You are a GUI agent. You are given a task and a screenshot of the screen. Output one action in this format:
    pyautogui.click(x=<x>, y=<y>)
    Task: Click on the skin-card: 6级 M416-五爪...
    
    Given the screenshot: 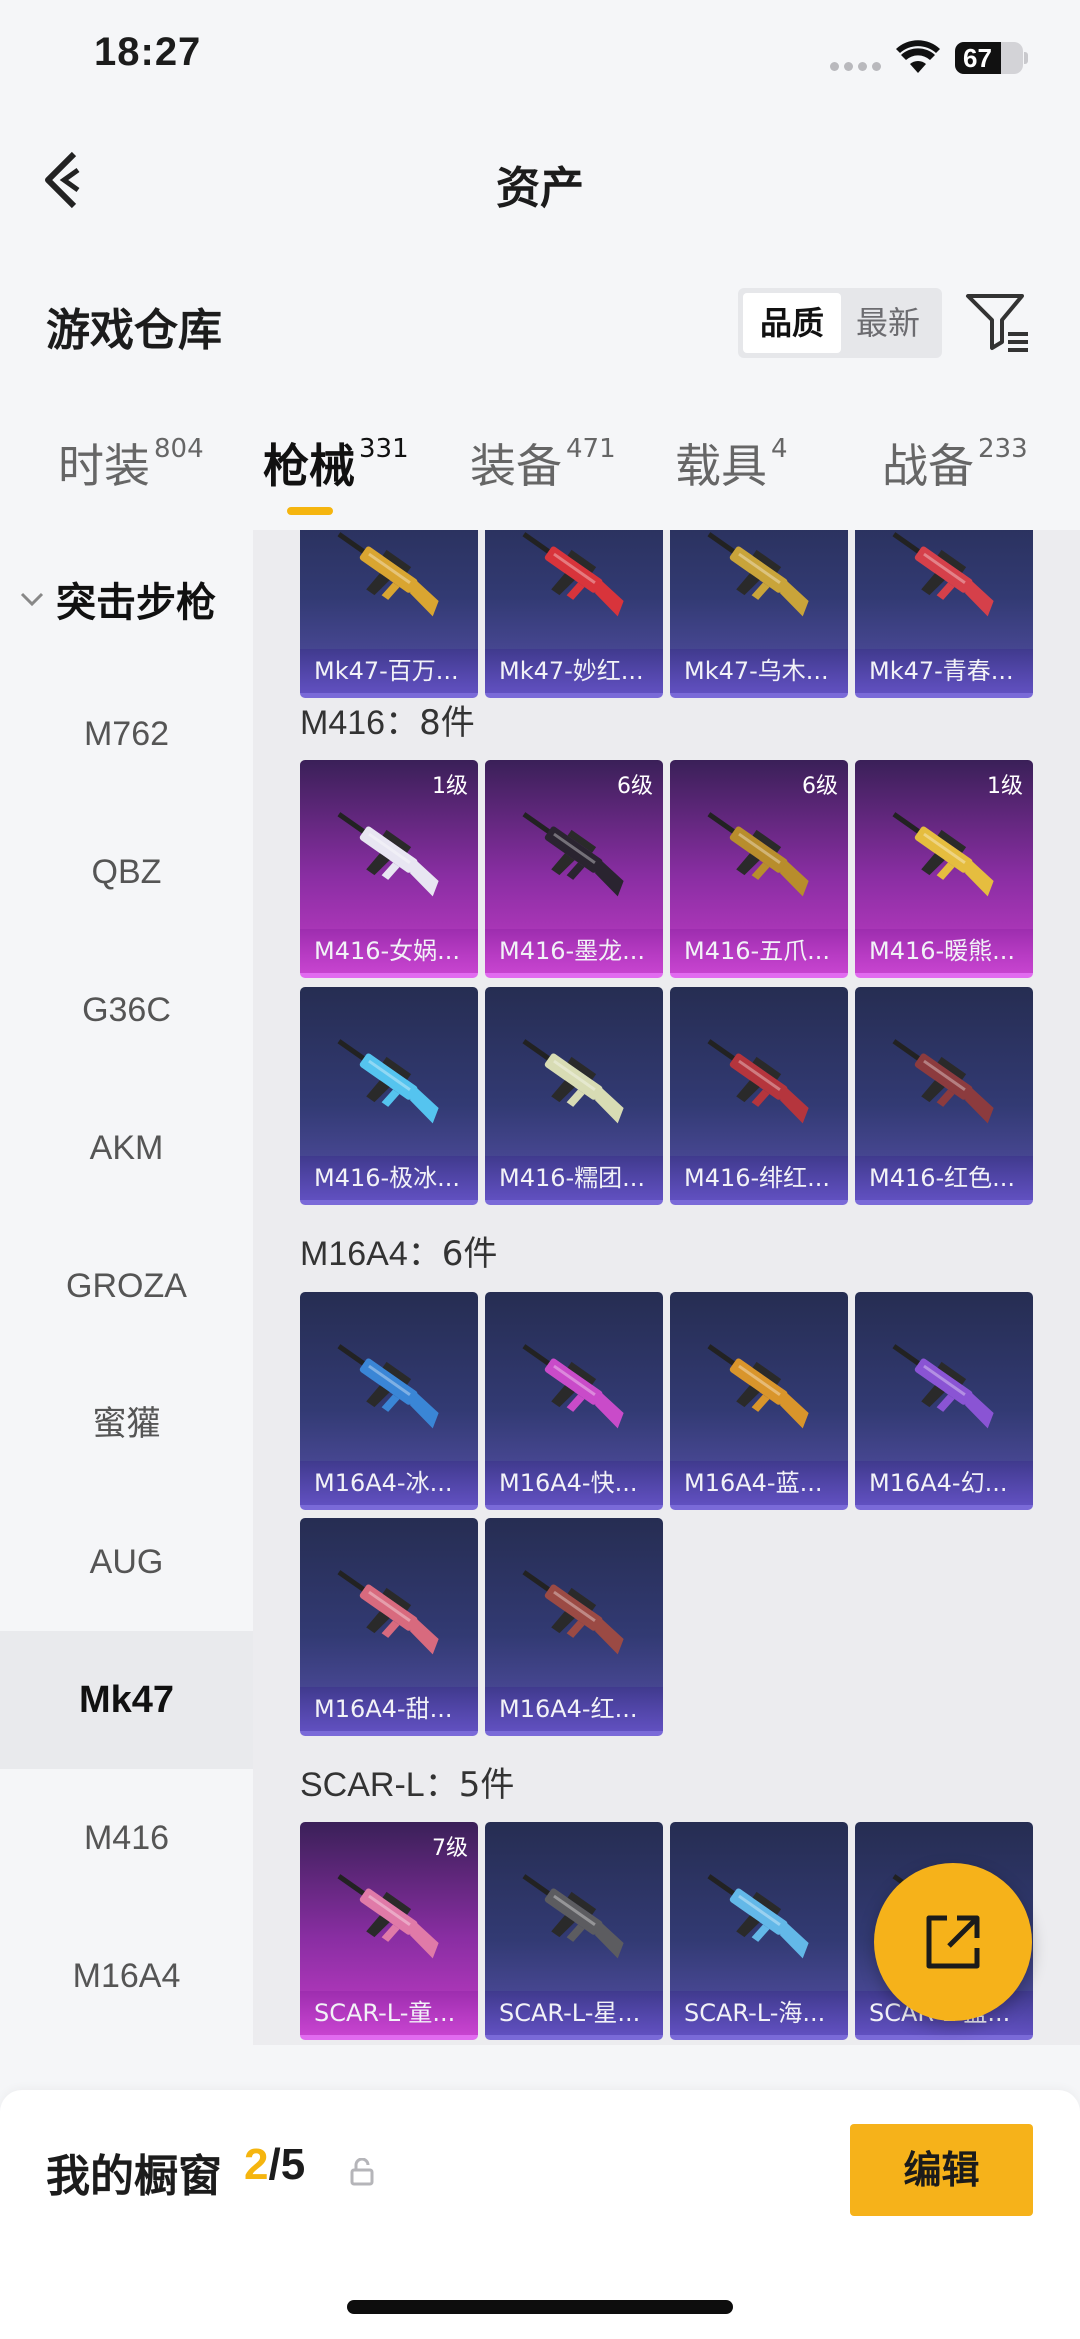 What is the action you would take?
    pyautogui.click(x=759, y=869)
    